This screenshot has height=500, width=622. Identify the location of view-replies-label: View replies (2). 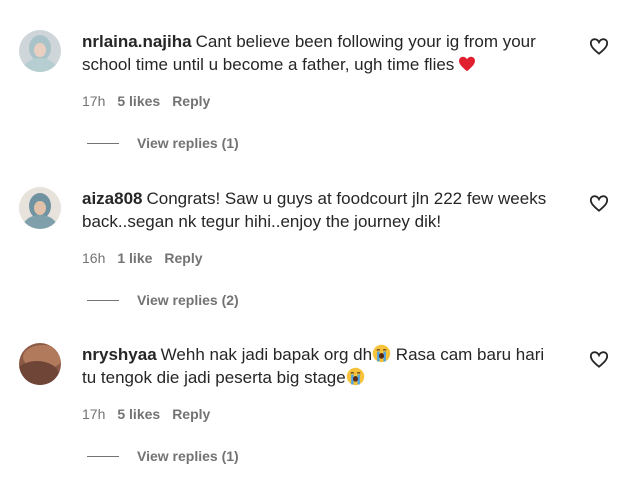
(188, 300).